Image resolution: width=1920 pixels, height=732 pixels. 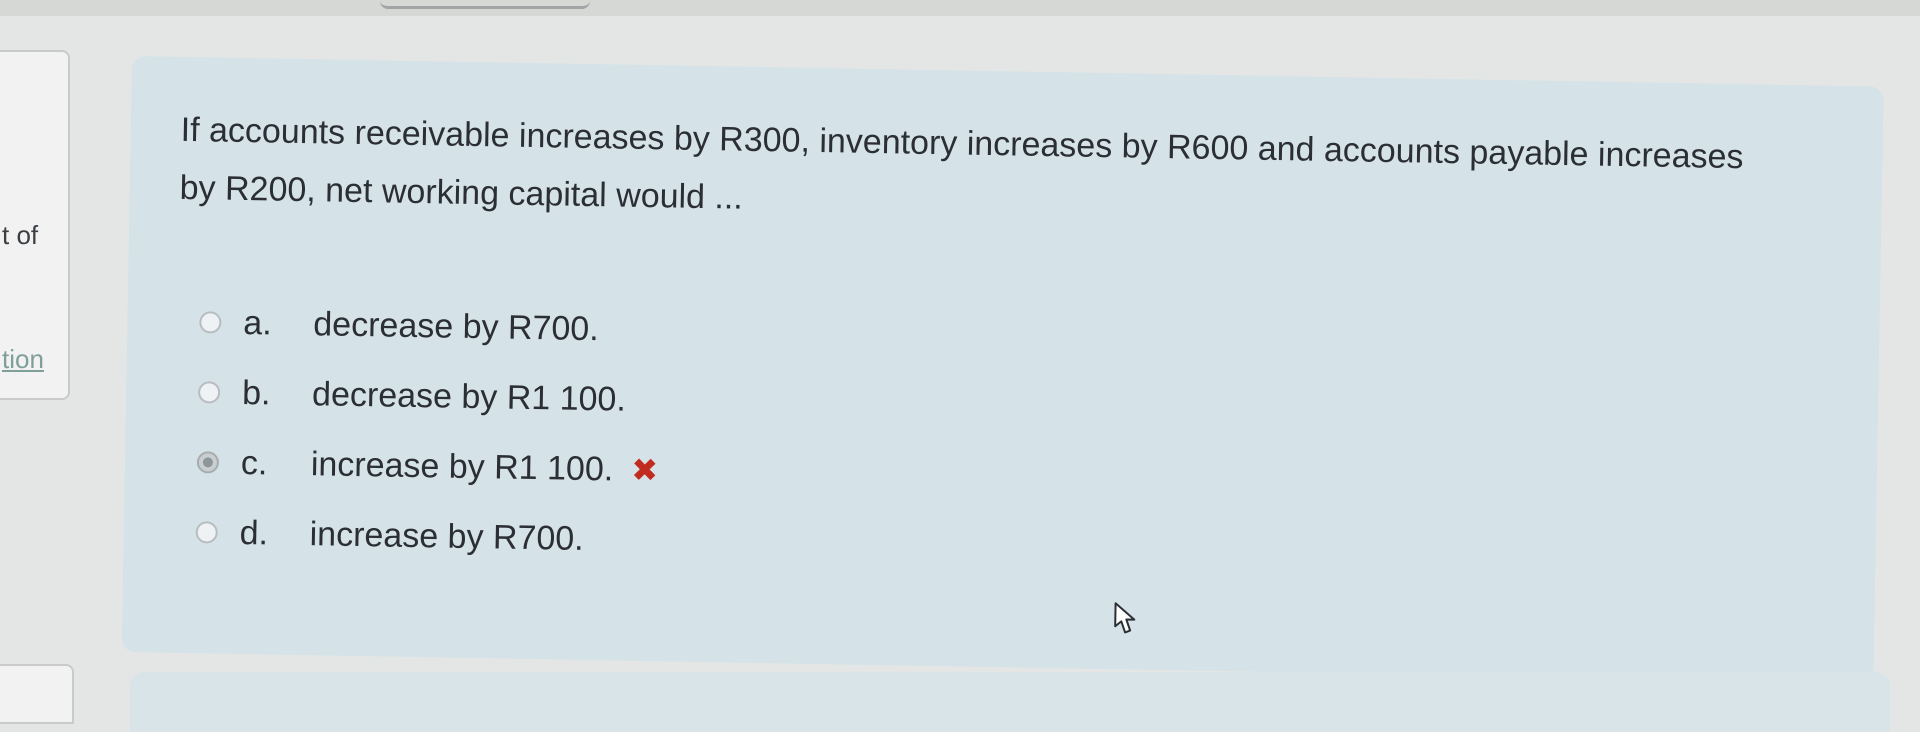 What do you see at coordinates (23, 359) in the screenshot?
I see `flag-question-link: tion` at bounding box center [23, 359].